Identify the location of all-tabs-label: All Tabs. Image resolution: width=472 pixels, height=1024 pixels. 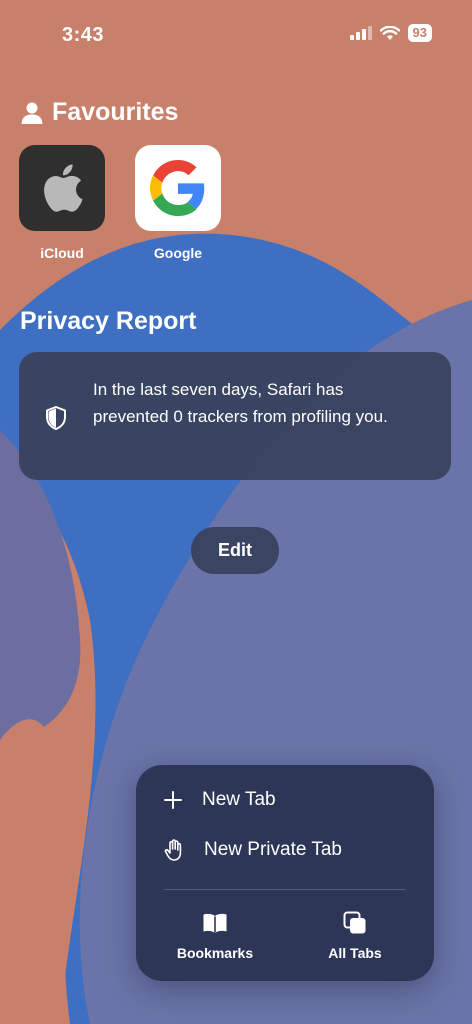
(355, 953).